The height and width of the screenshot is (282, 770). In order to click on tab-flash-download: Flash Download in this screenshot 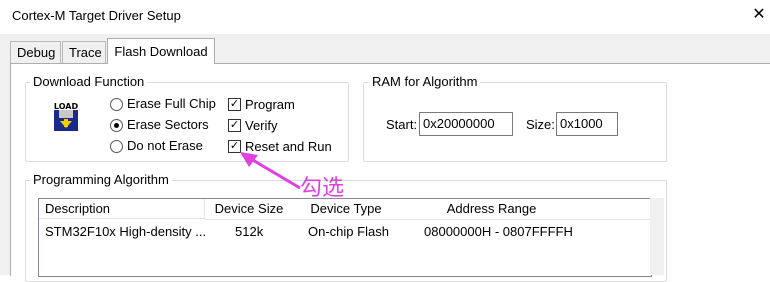, I will do `click(161, 51)`.